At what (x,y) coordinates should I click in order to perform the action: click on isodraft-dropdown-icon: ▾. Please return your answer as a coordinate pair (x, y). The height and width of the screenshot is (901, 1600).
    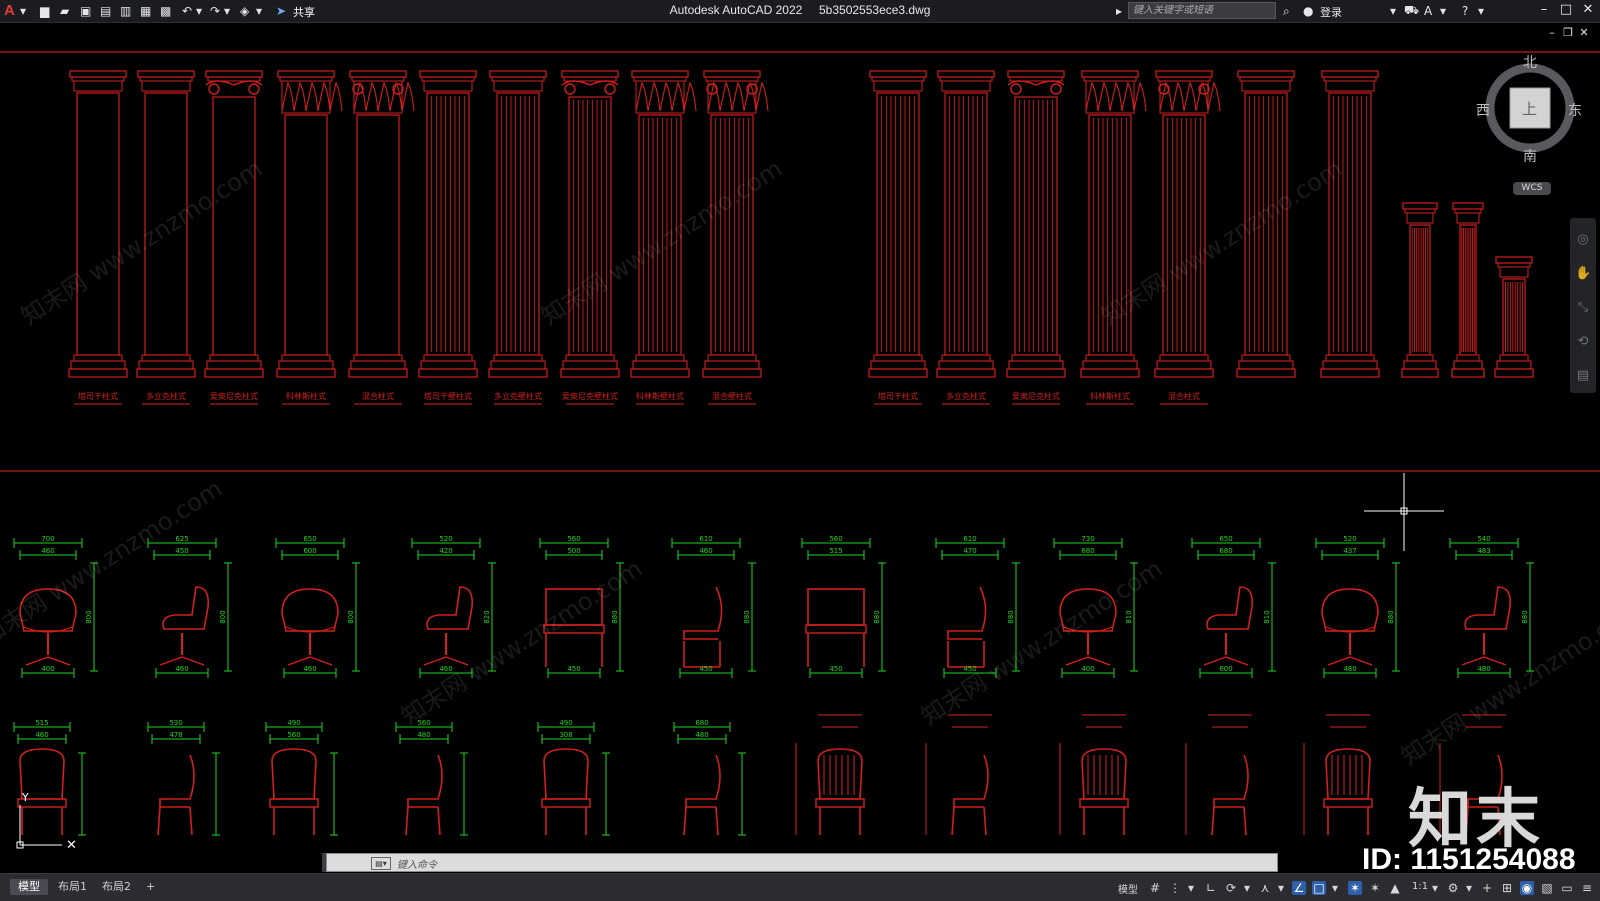
    Looking at the image, I should click on (1281, 888).